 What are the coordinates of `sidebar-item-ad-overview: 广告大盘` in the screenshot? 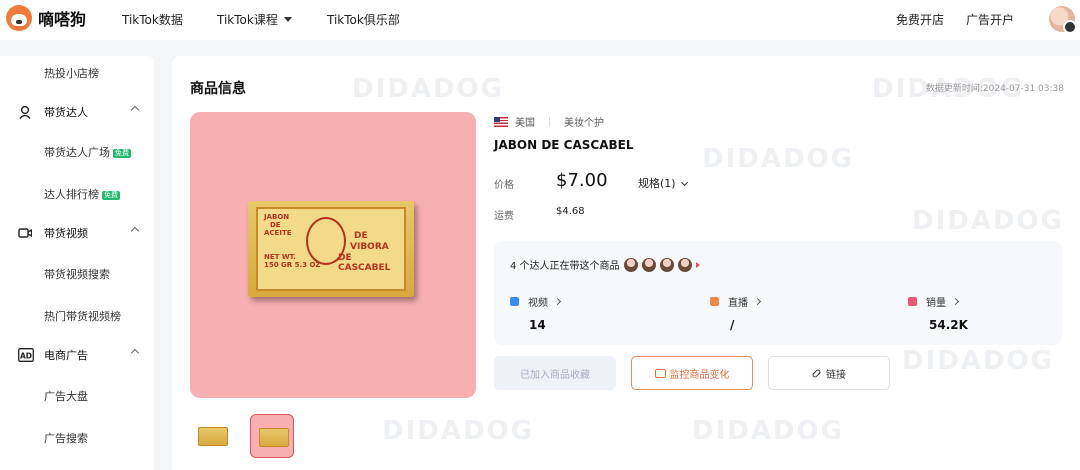 It's located at (66, 396).